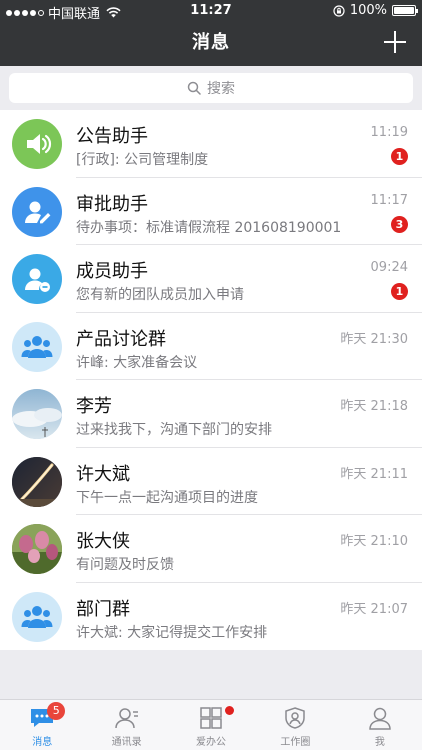 The image size is (422, 750). What do you see at coordinates (142, 160) in the screenshot?
I see `conversation-preview: [行政]: 公司管理制度` at bounding box center [142, 160].